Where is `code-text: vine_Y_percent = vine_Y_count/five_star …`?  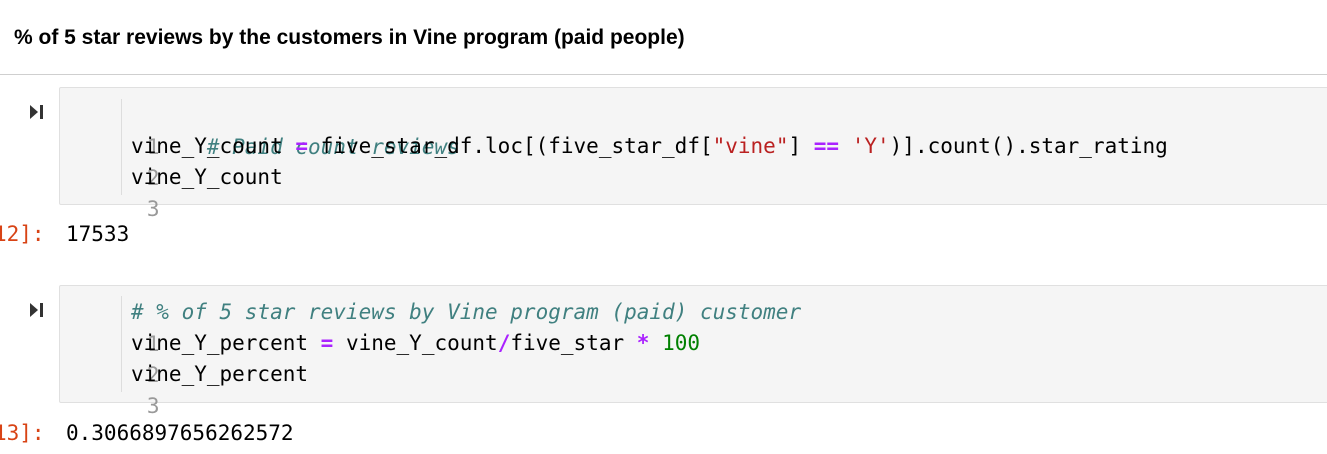
code-text: vine_Y_percent = vine_Y_count/five_star … is located at coordinates (416, 343).